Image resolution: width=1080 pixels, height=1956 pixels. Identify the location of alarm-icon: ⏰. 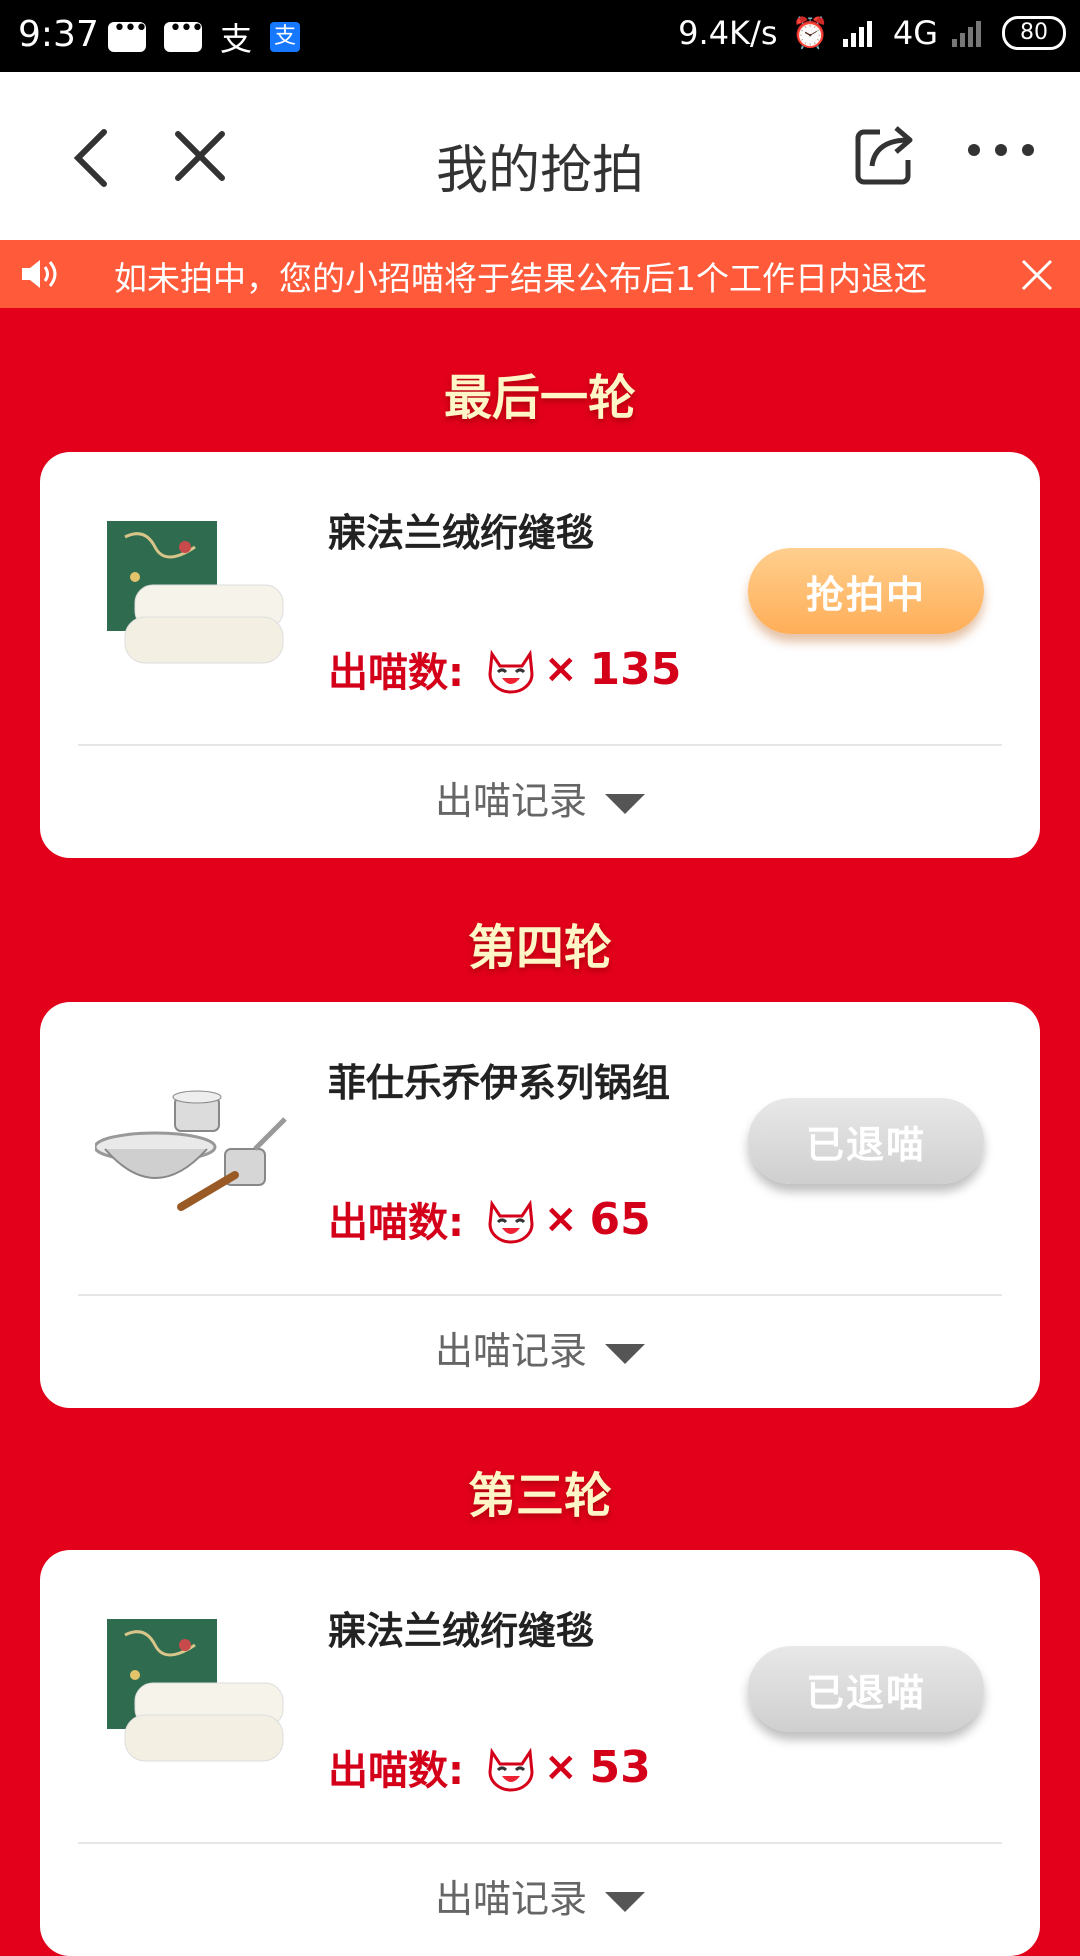
(810, 33).